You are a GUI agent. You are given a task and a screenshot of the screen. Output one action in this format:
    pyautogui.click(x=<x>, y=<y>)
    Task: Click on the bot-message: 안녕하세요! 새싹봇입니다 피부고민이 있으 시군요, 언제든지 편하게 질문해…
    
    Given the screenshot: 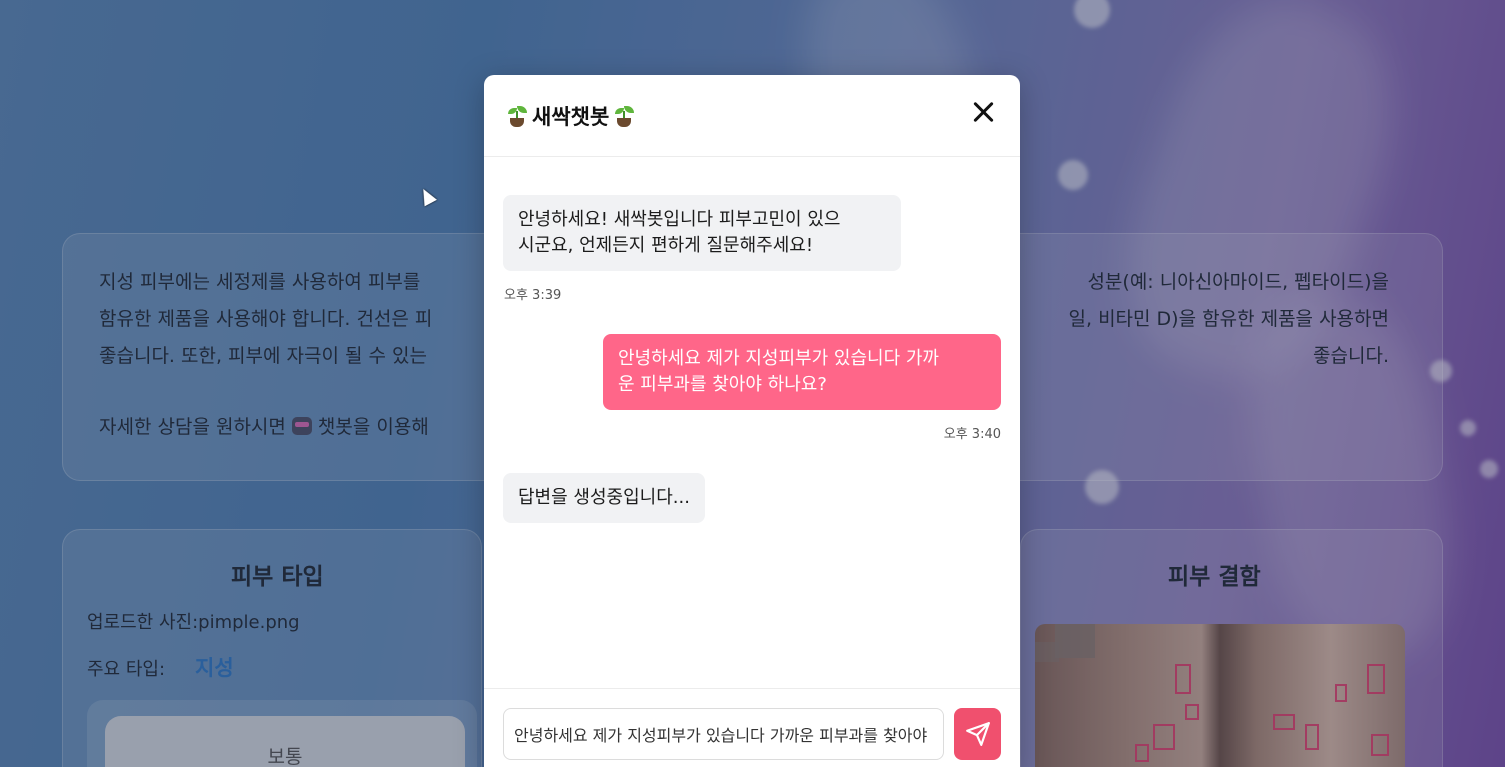 What is the action you would take?
    pyautogui.click(x=702, y=233)
    